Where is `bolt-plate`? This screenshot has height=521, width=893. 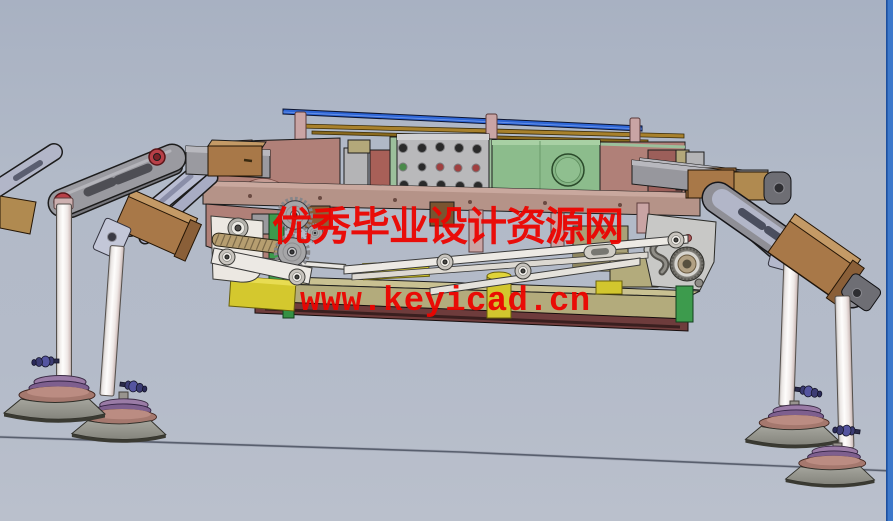
bolt-plate is located at coordinates (443, 164).